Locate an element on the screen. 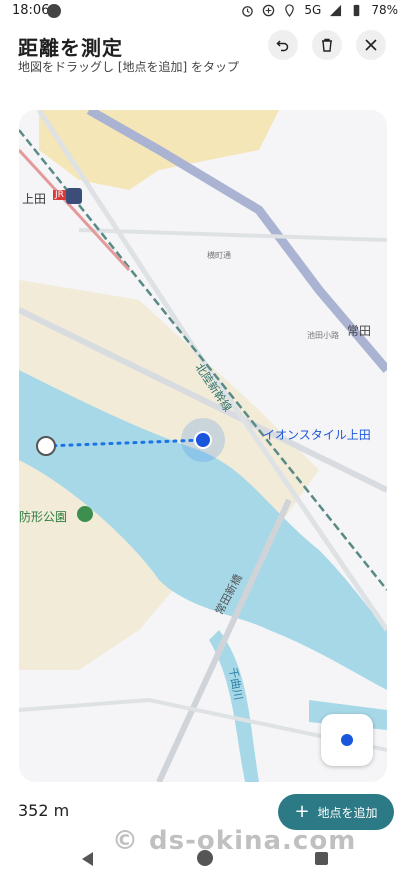 This screenshot has height=880, width=406. home-icon is located at coordinates (205, 858).